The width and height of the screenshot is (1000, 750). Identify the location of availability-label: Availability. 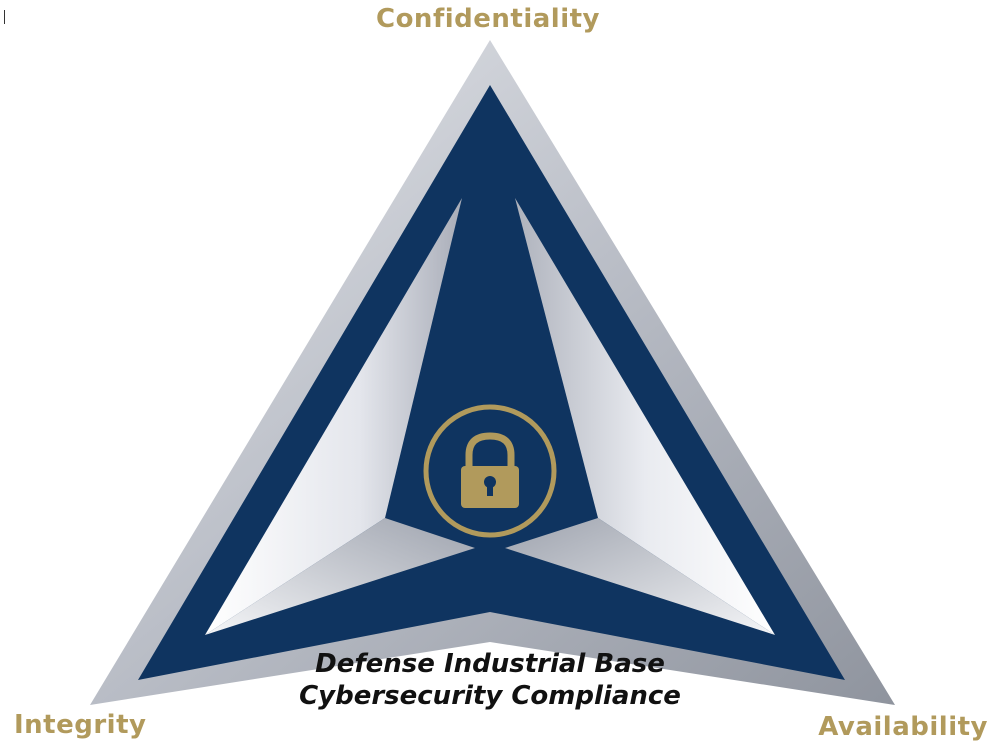
(903, 727).